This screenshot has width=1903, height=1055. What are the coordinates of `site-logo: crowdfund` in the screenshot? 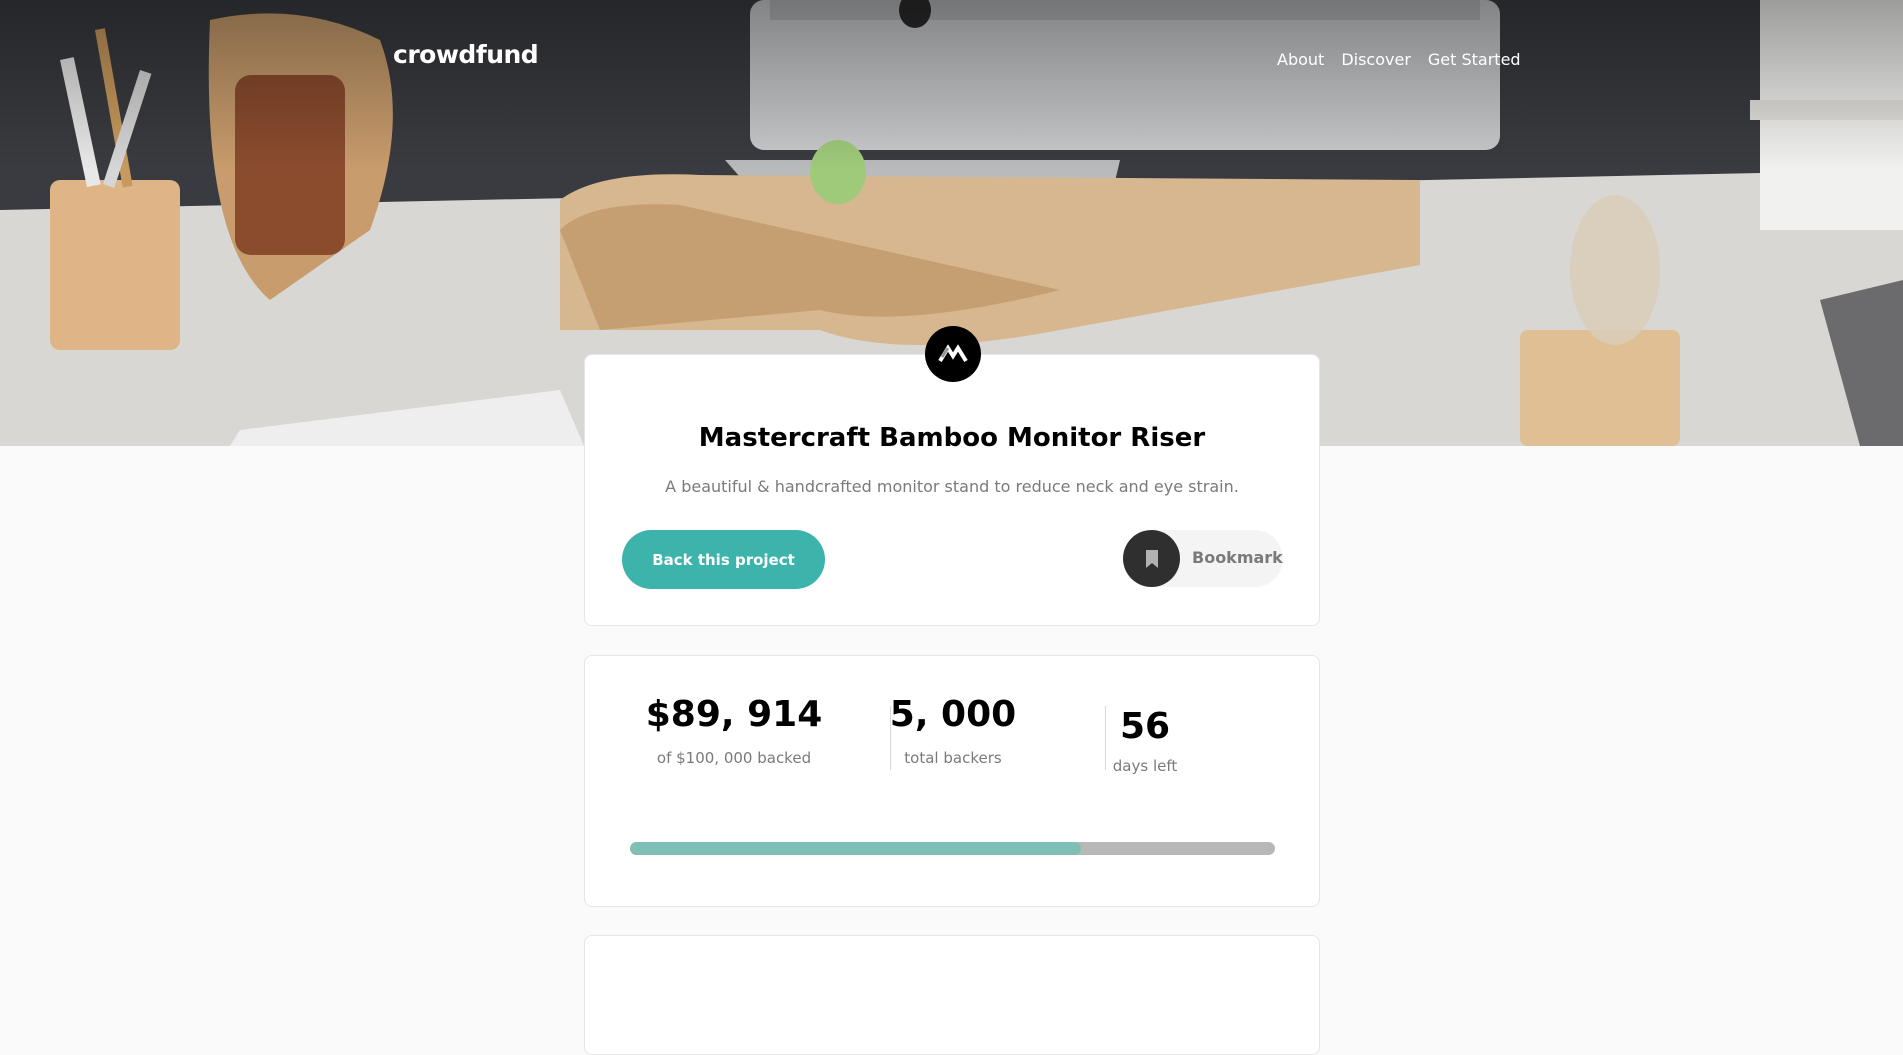 It's located at (466, 54).